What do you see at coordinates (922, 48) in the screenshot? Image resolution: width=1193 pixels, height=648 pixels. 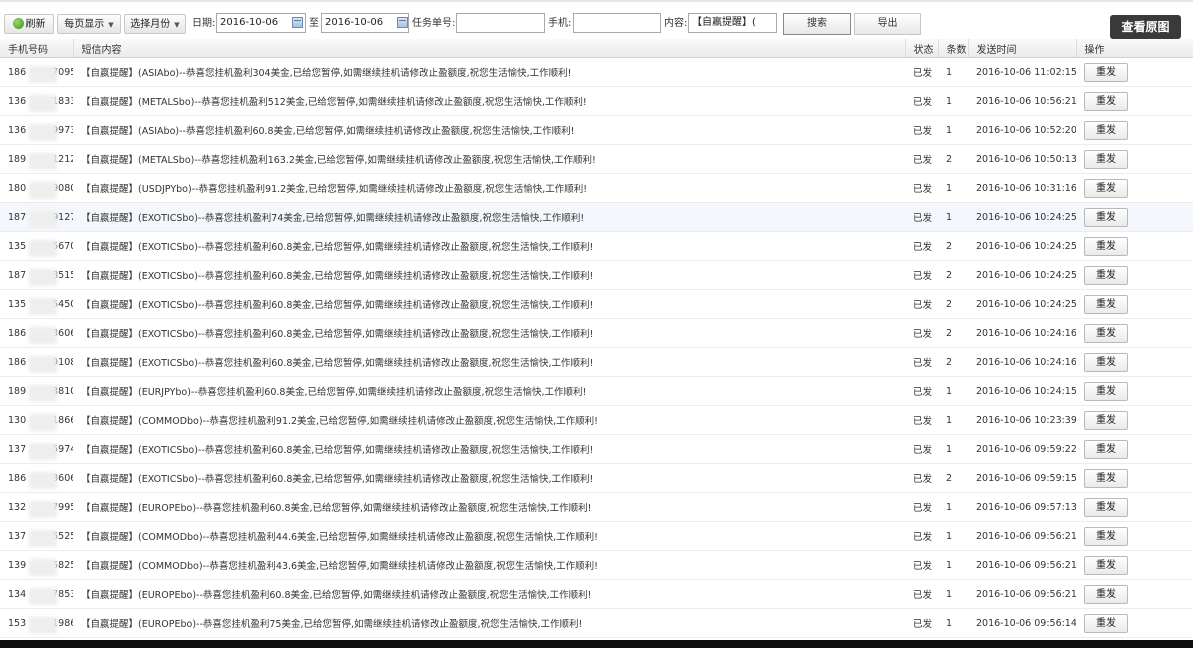 I see `col-header-status: 状态` at bounding box center [922, 48].